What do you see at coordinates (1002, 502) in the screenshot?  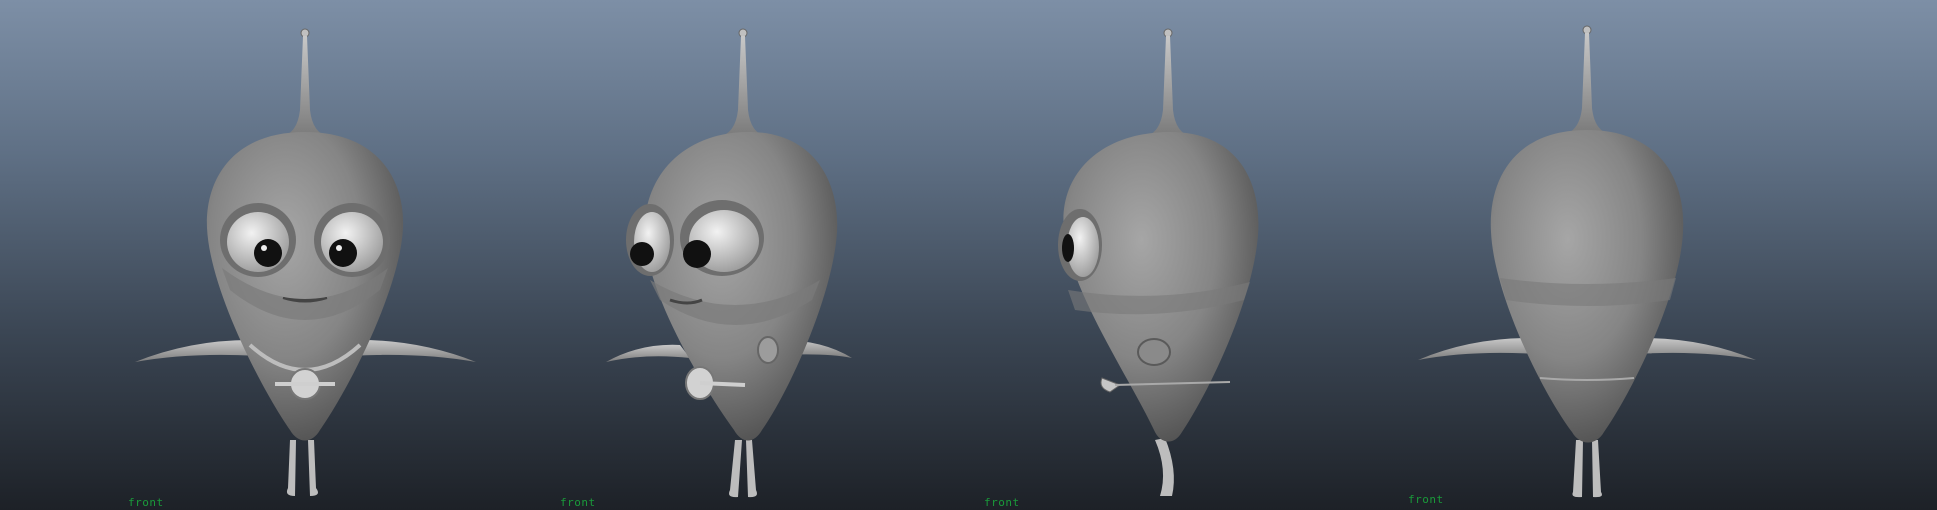 I see `camera-label-side: front` at bounding box center [1002, 502].